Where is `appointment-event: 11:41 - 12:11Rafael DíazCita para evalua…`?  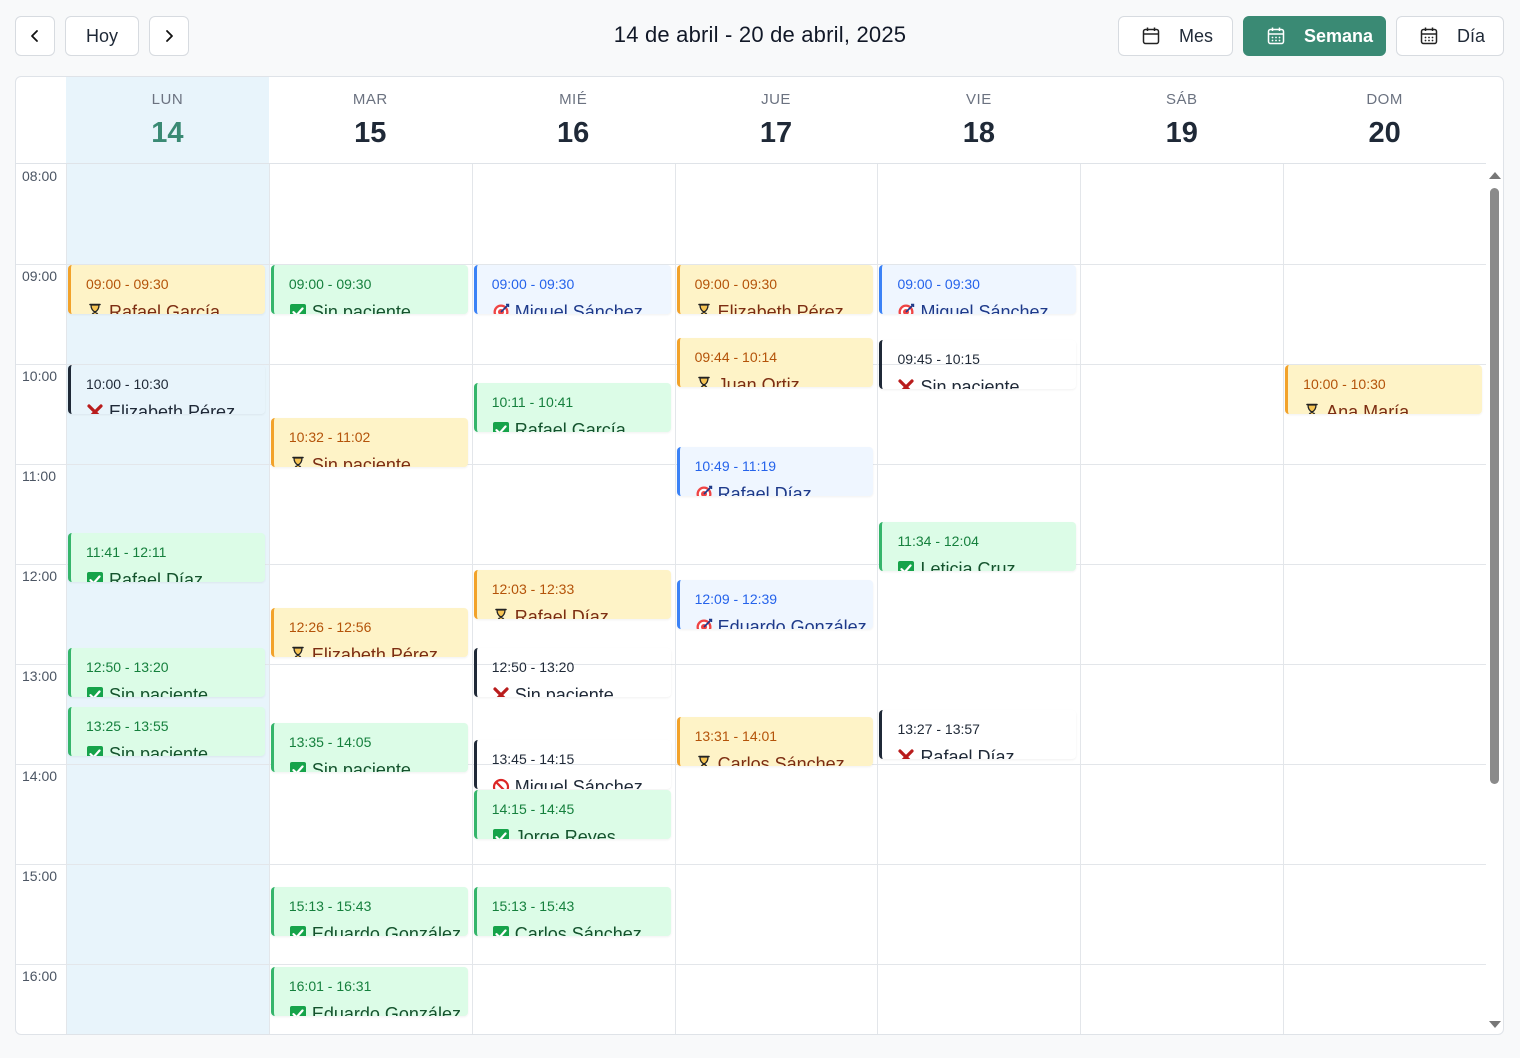 appointment-event: 11:41 - 12:11Rafael DíazCita para evalua… is located at coordinates (166, 558).